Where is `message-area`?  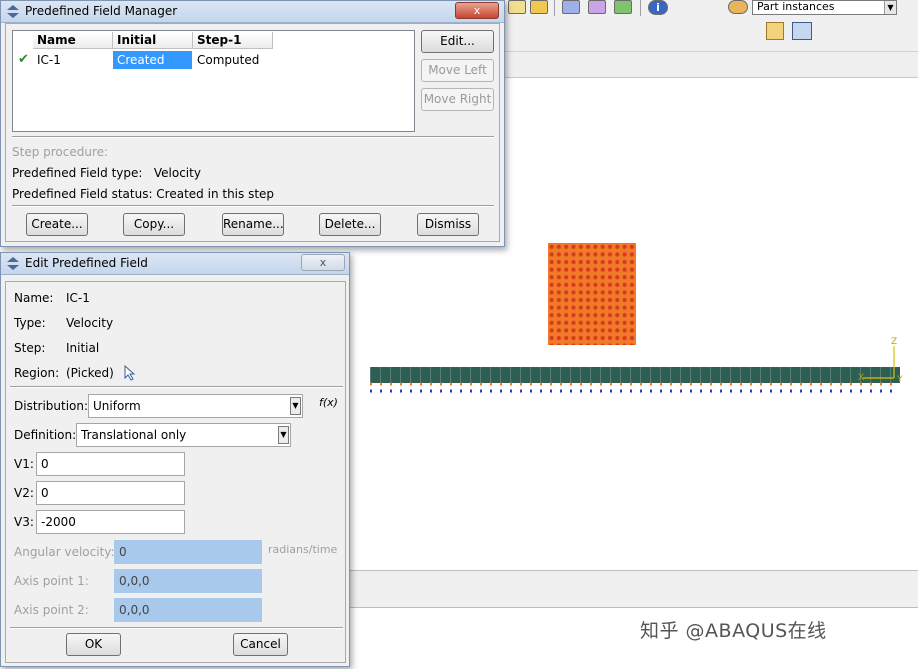
message-area is located at coordinates (633, 589).